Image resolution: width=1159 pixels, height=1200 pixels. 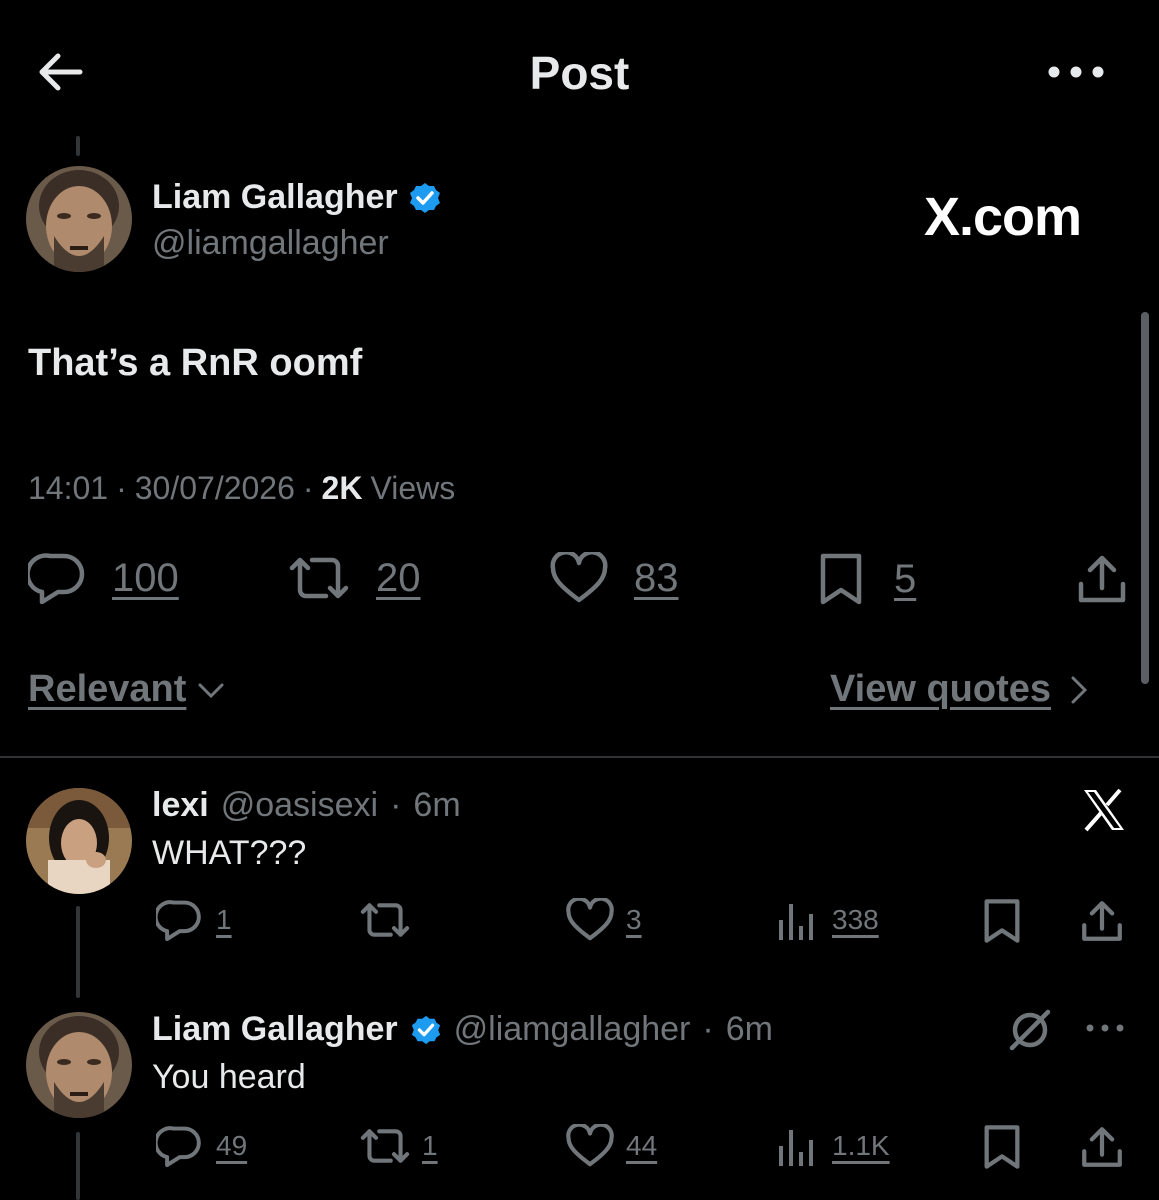 What do you see at coordinates (827, 920) in the screenshot?
I see `views-button: 338` at bounding box center [827, 920].